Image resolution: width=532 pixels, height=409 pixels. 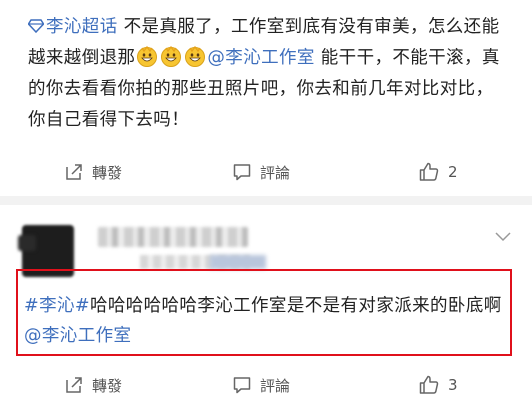 I want to click on like-button: 3, so click(x=438, y=385).